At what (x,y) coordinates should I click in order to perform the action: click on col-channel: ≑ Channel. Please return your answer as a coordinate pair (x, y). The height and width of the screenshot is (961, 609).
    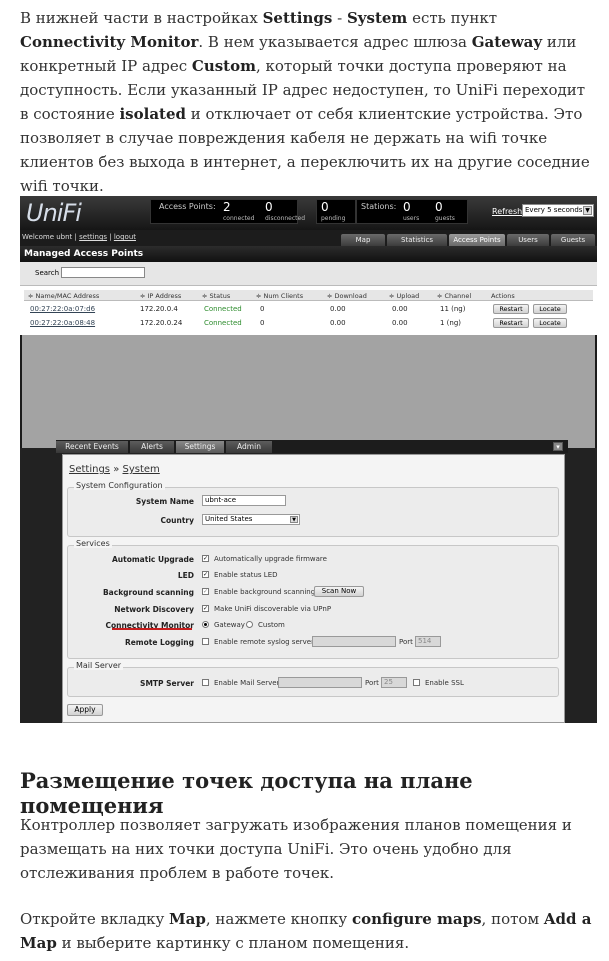
    Looking at the image, I should click on (454, 296).